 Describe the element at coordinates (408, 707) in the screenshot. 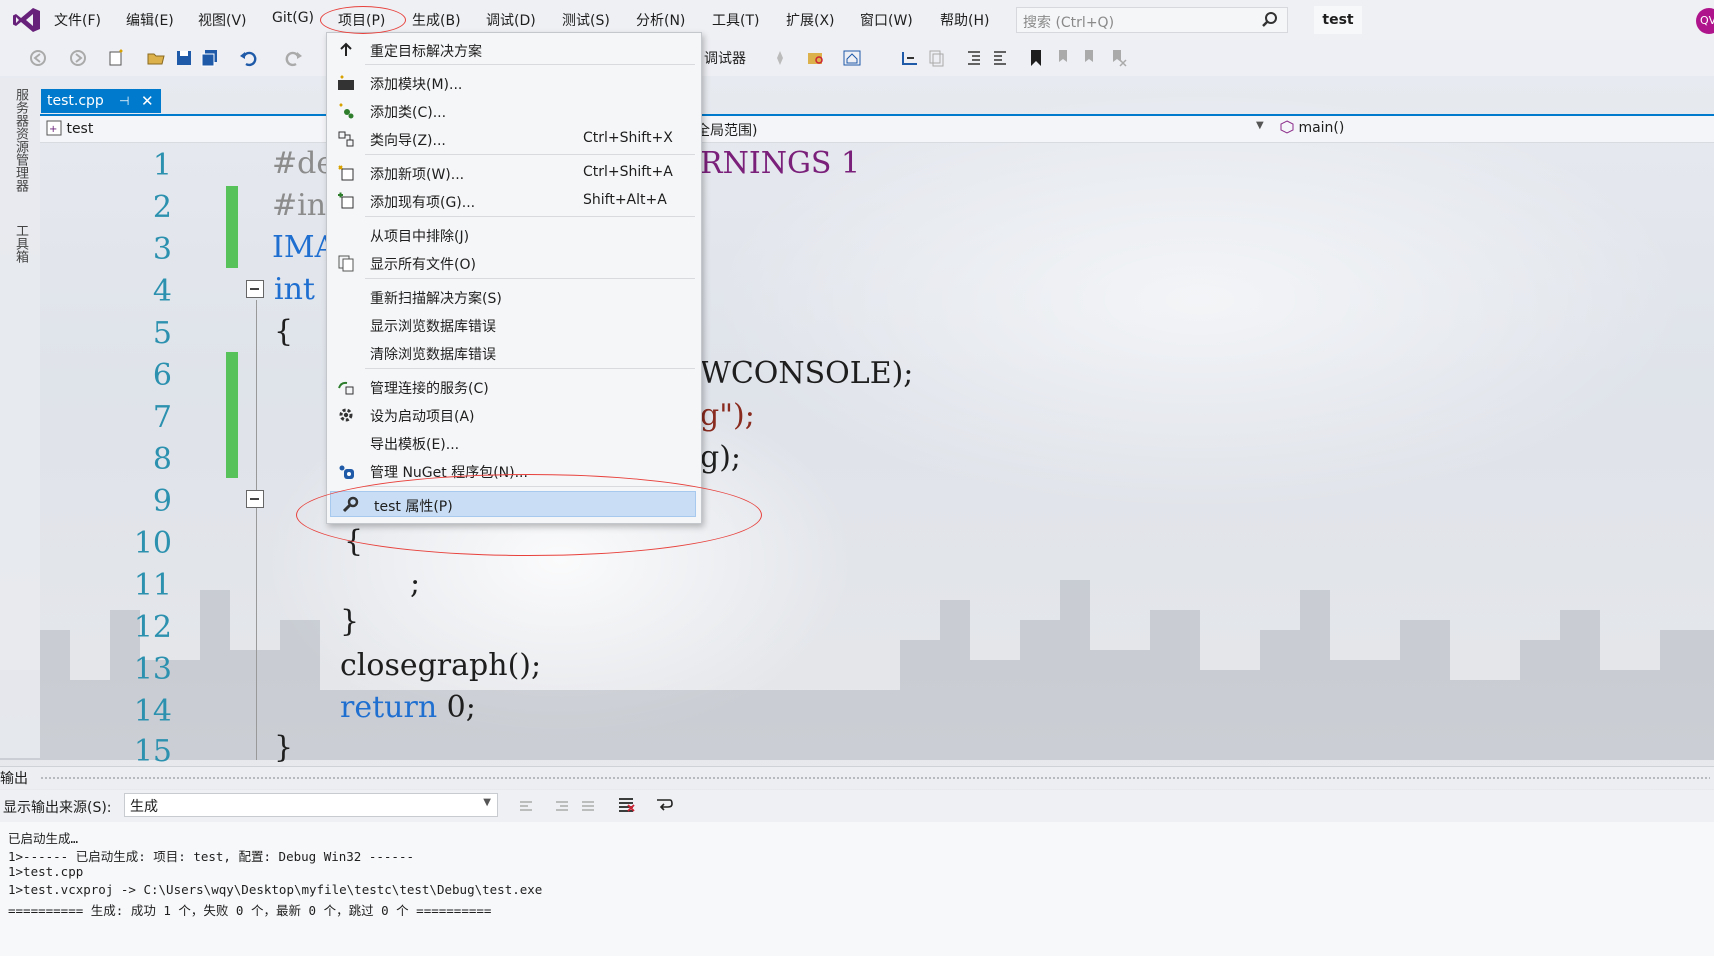

I see `code-line-14: return 0;` at that location.